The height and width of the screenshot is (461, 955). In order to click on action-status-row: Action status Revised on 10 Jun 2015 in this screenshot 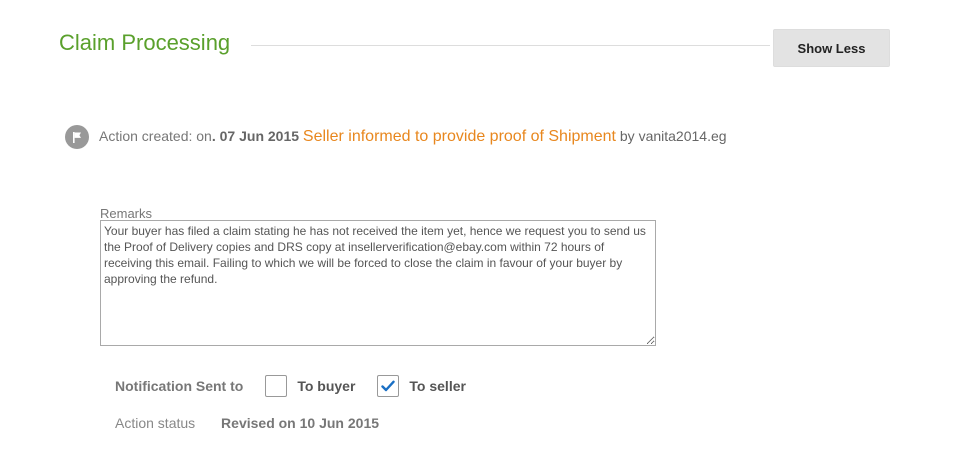, I will do `click(247, 423)`.